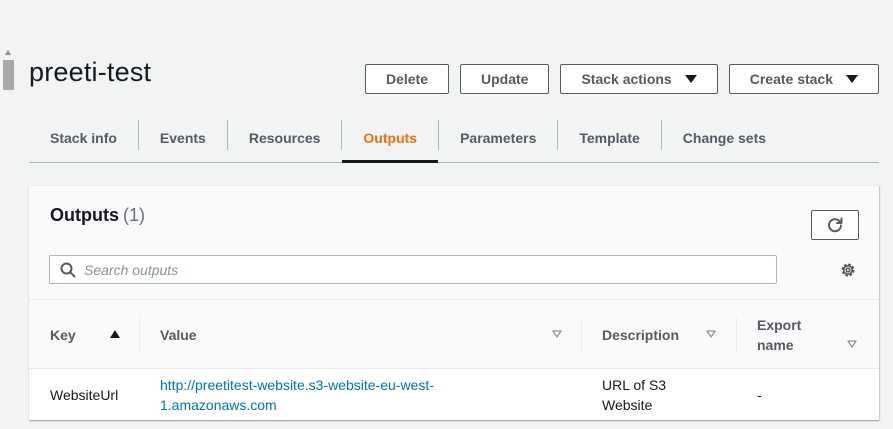 The height and width of the screenshot is (429, 893). I want to click on column-export-label-line2: name, so click(775, 344).